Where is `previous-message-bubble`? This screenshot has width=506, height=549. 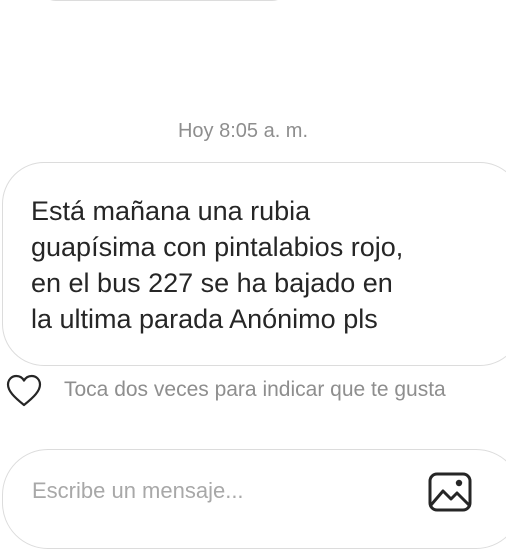 previous-message-bubble is located at coordinates (164, 0).